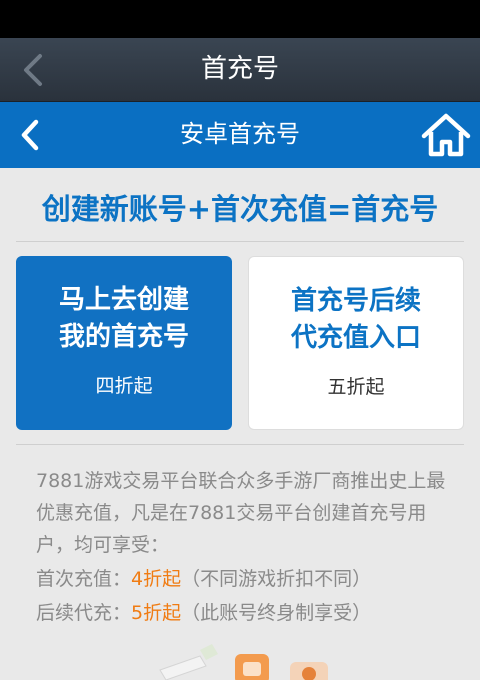  What do you see at coordinates (84, 579) in the screenshot?
I see `first-recharge-label: 首次充值：` at bounding box center [84, 579].